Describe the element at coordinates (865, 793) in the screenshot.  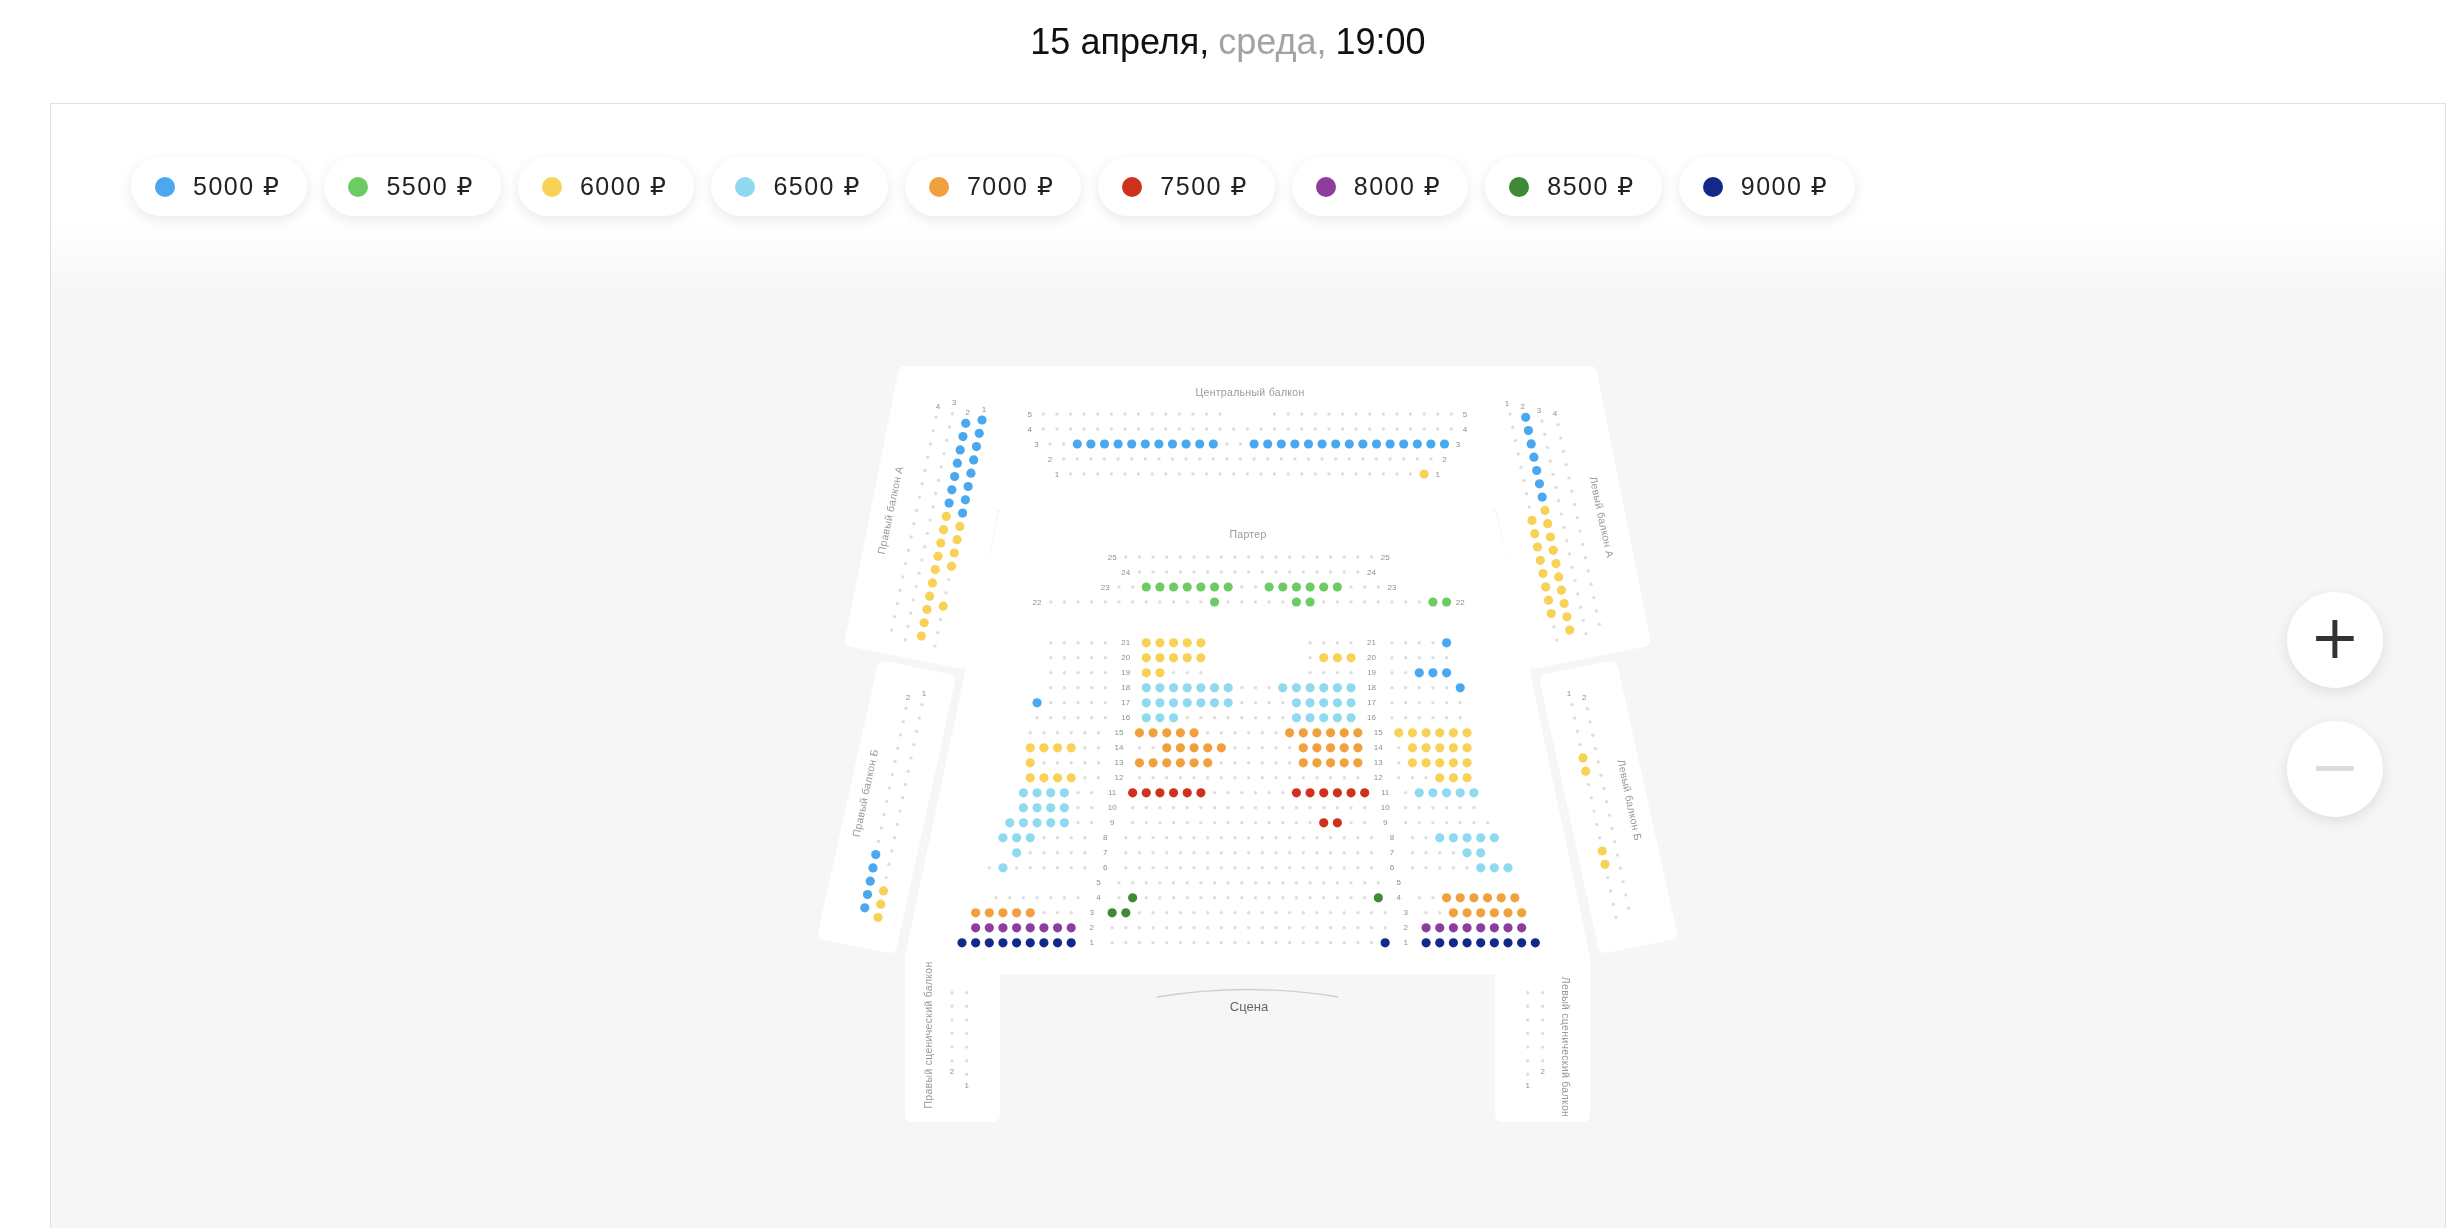
I see `section-label: Правый балкон Б` at that location.